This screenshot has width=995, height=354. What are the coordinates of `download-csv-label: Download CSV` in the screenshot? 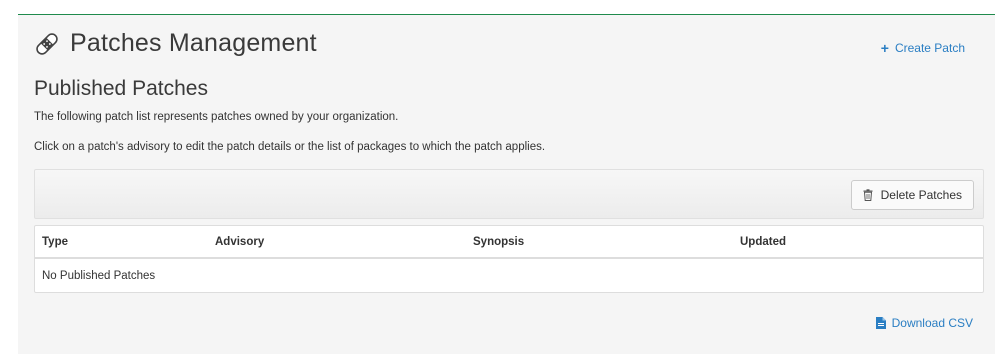 It's located at (932, 323).